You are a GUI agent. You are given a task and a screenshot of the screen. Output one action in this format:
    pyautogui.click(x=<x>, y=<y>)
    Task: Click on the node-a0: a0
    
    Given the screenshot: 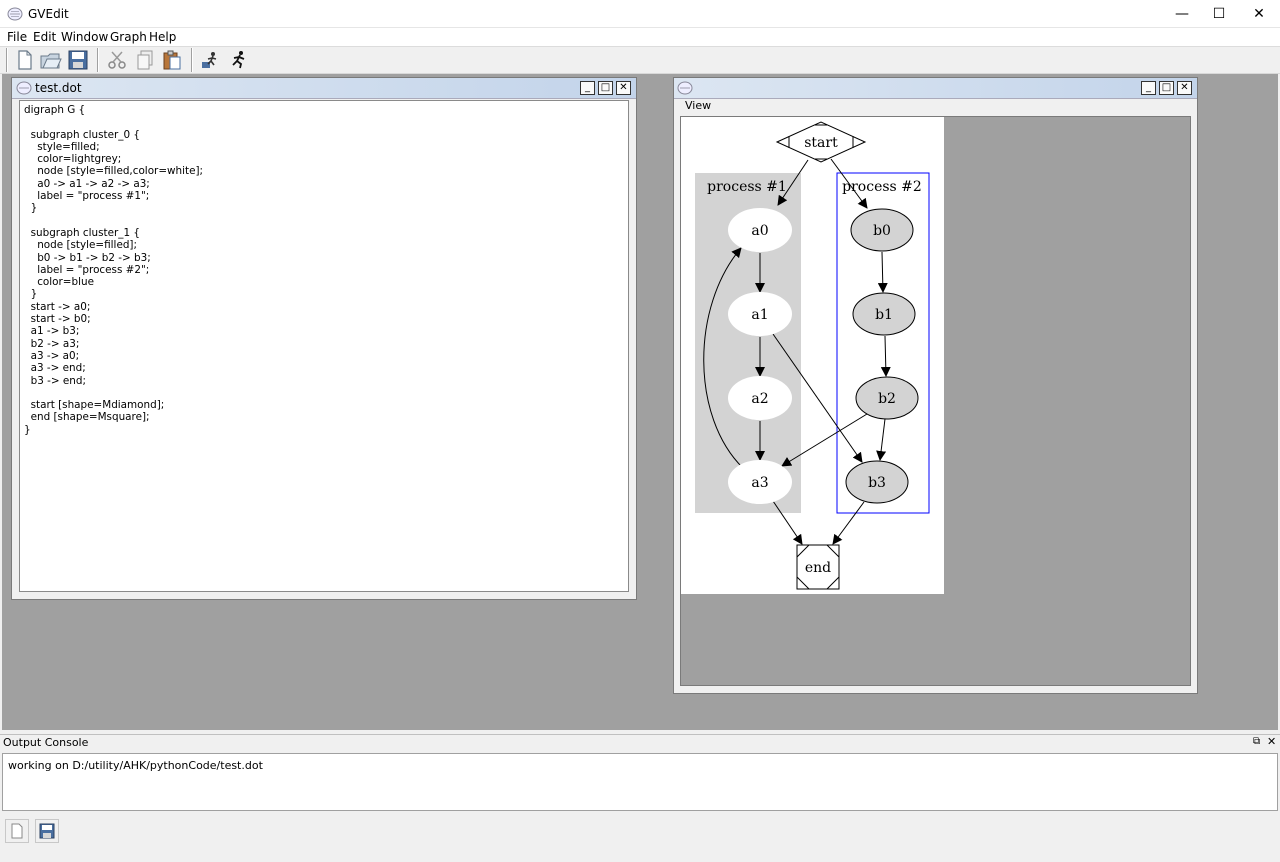 What is the action you would take?
    pyautogui.click(x=760, y=230)
    